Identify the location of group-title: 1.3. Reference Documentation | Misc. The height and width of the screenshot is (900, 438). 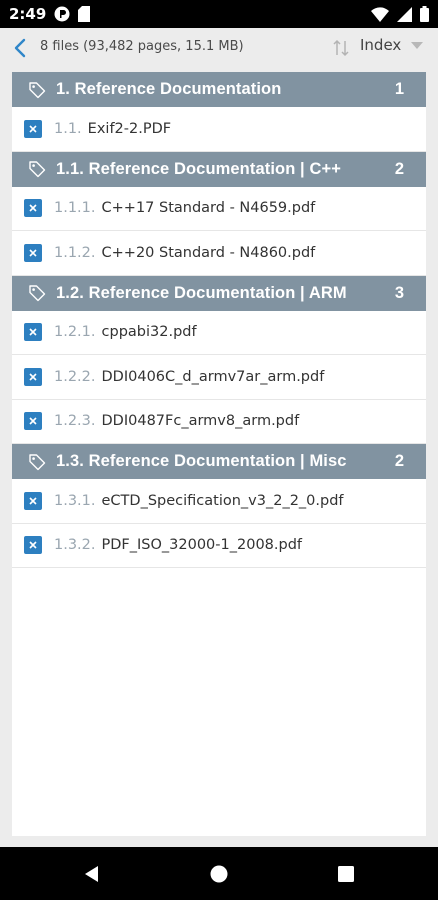
(201, 461).